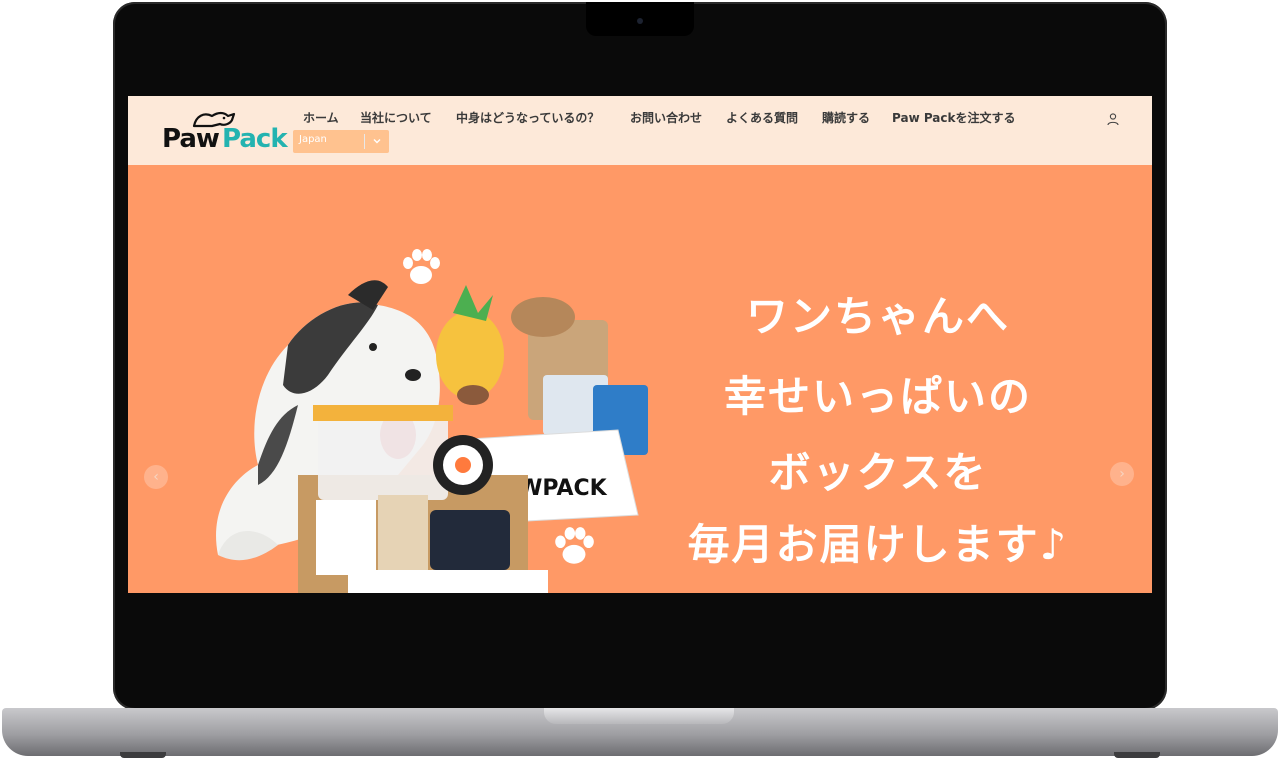 The image size is (1280, 761). I want to click on country-select-value: Japan, so click(313, 139).